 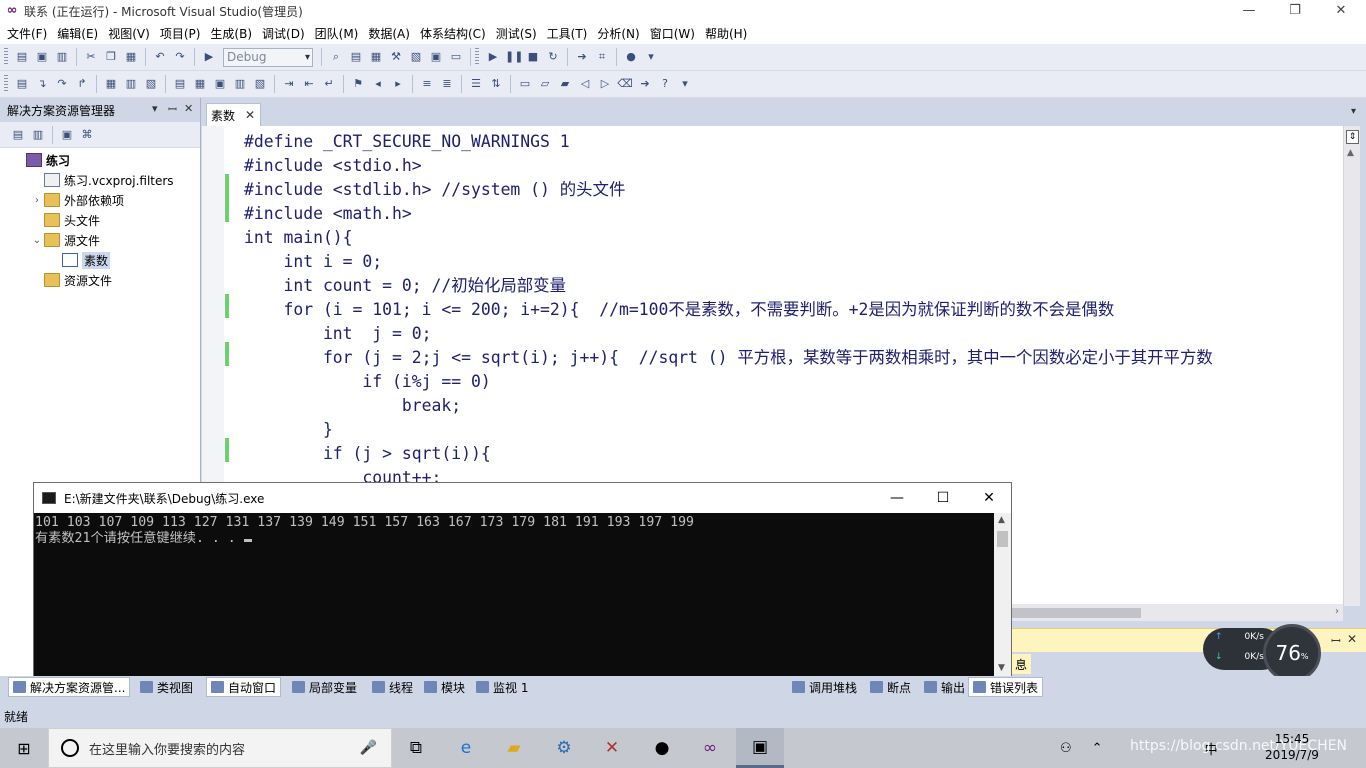 I want to click on tools-app-icon: ✕, so click(x=612, y=748).